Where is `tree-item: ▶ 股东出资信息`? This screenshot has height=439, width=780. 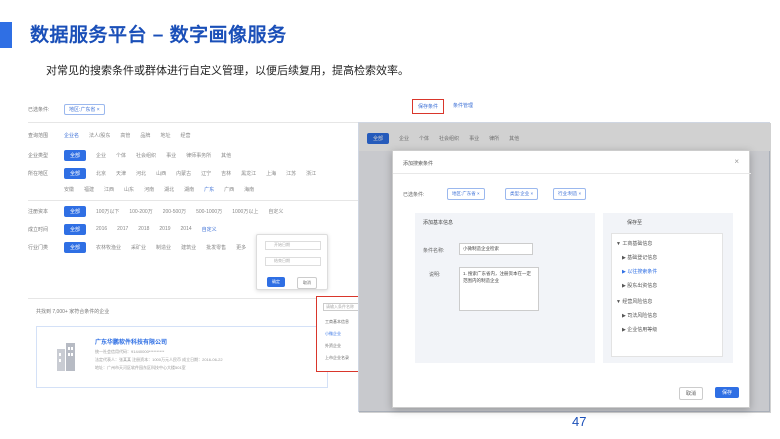 tree-item: ▶ 股东出资信息 is located at coordinates (639, 285).